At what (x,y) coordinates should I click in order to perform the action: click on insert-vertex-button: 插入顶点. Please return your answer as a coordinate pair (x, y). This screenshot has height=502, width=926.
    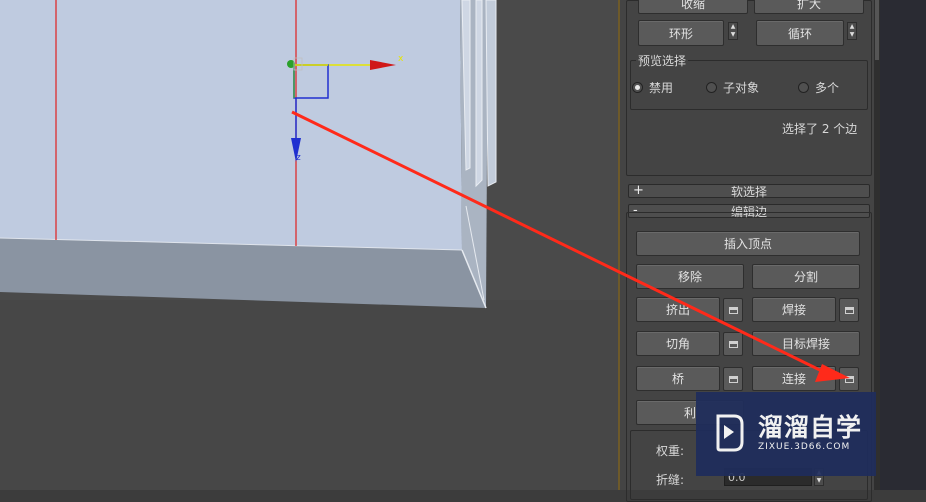
    Looking at the image, I should click on (748, 243).